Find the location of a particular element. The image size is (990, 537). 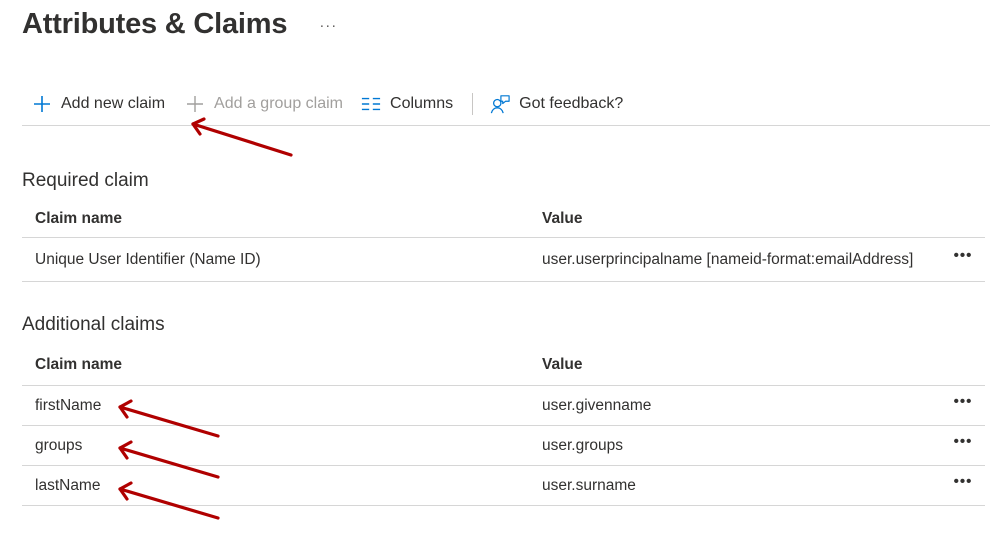

required-claim-heading: Required claim is located at coordinates (85, 180).